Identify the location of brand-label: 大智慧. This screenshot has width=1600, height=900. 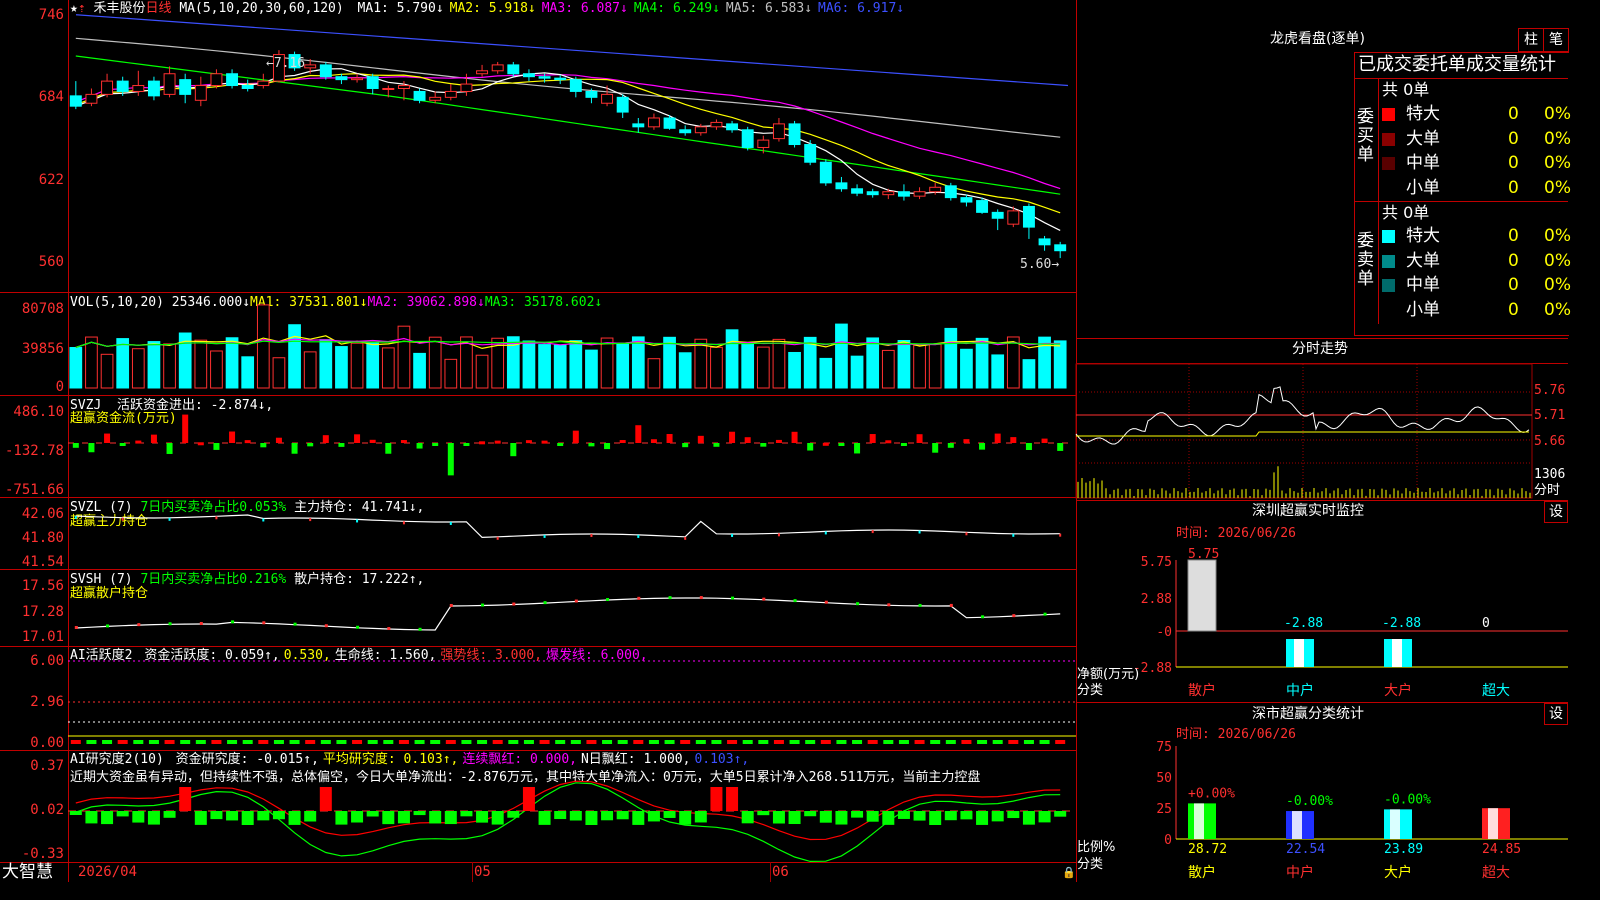
(27, 872).